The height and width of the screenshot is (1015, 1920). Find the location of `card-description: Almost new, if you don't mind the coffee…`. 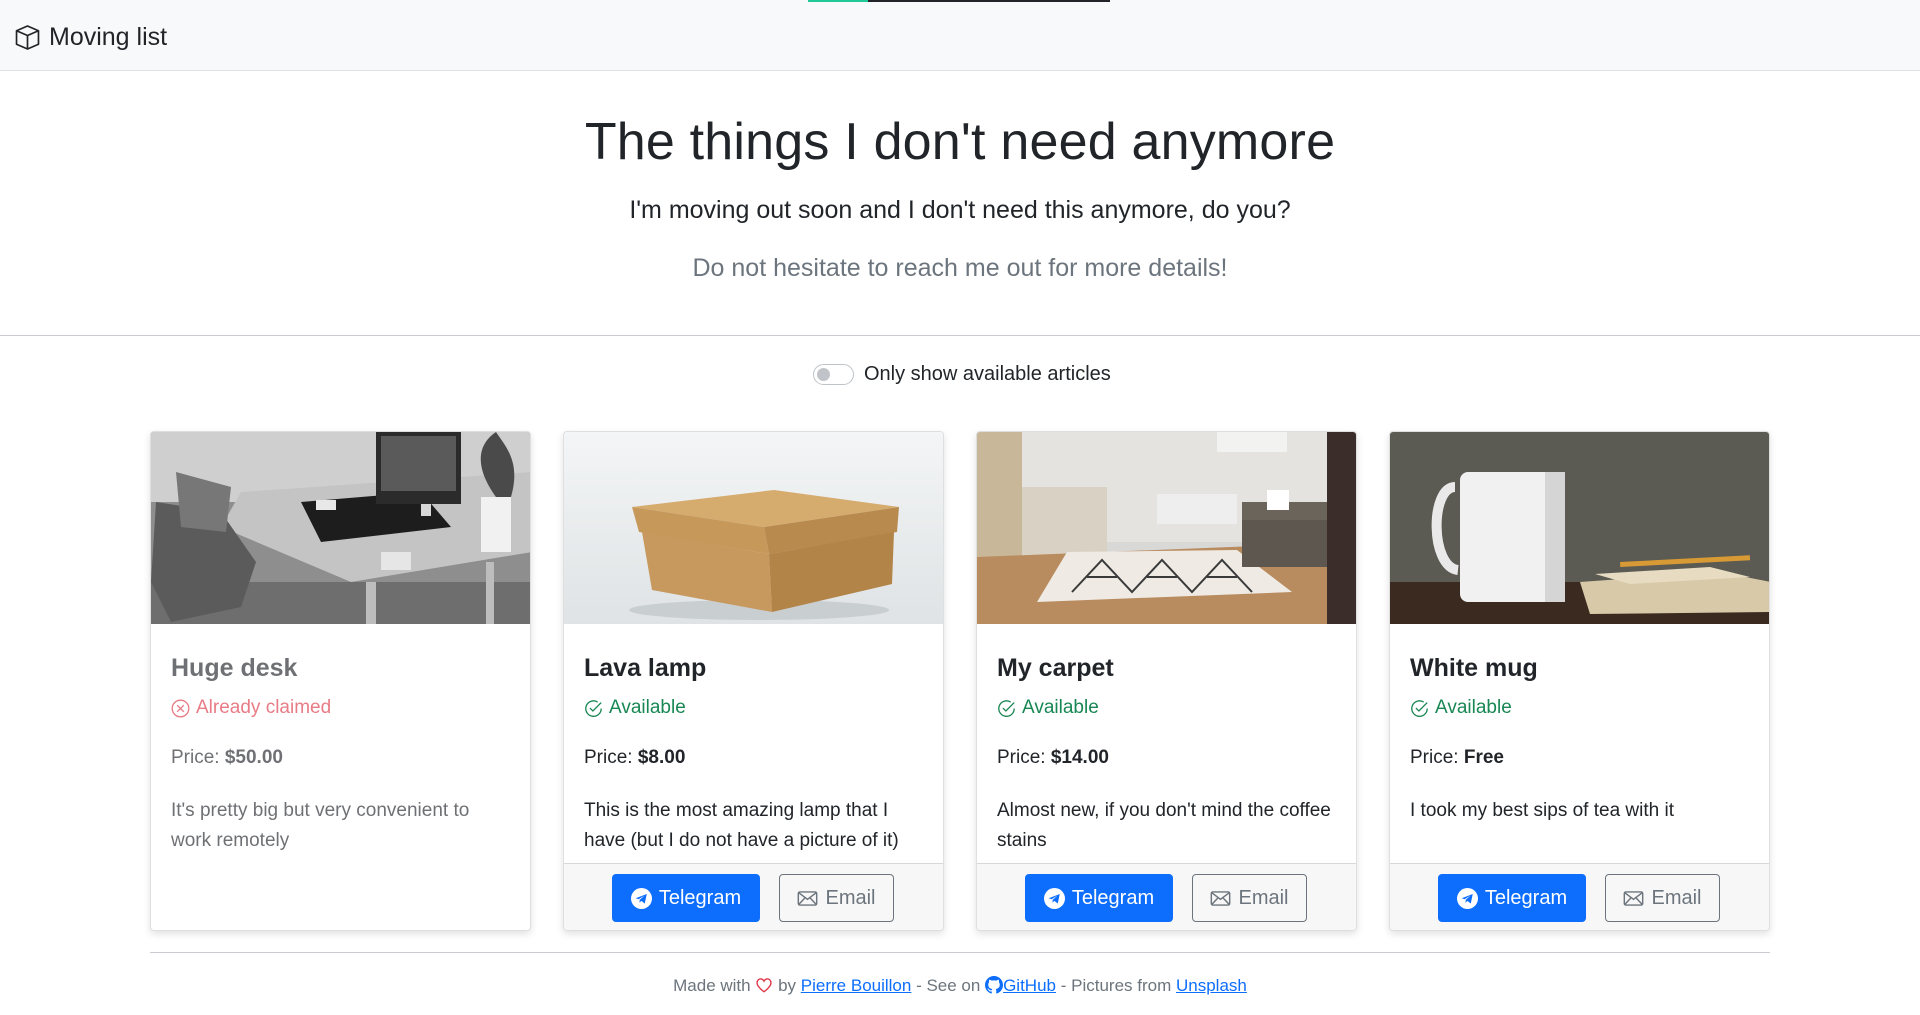

card-description: Almost new, if you don't mind the coffee… is located at coordinates (1164, 825).